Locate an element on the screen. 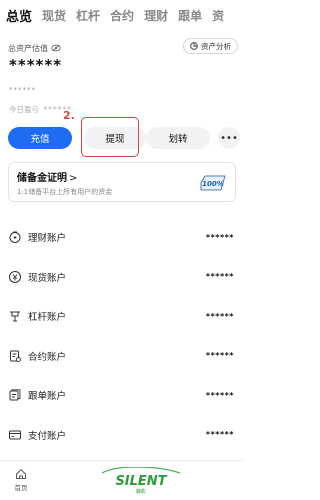  asset-analysis-button: 资产分析 is located at coordinates (210, 46).